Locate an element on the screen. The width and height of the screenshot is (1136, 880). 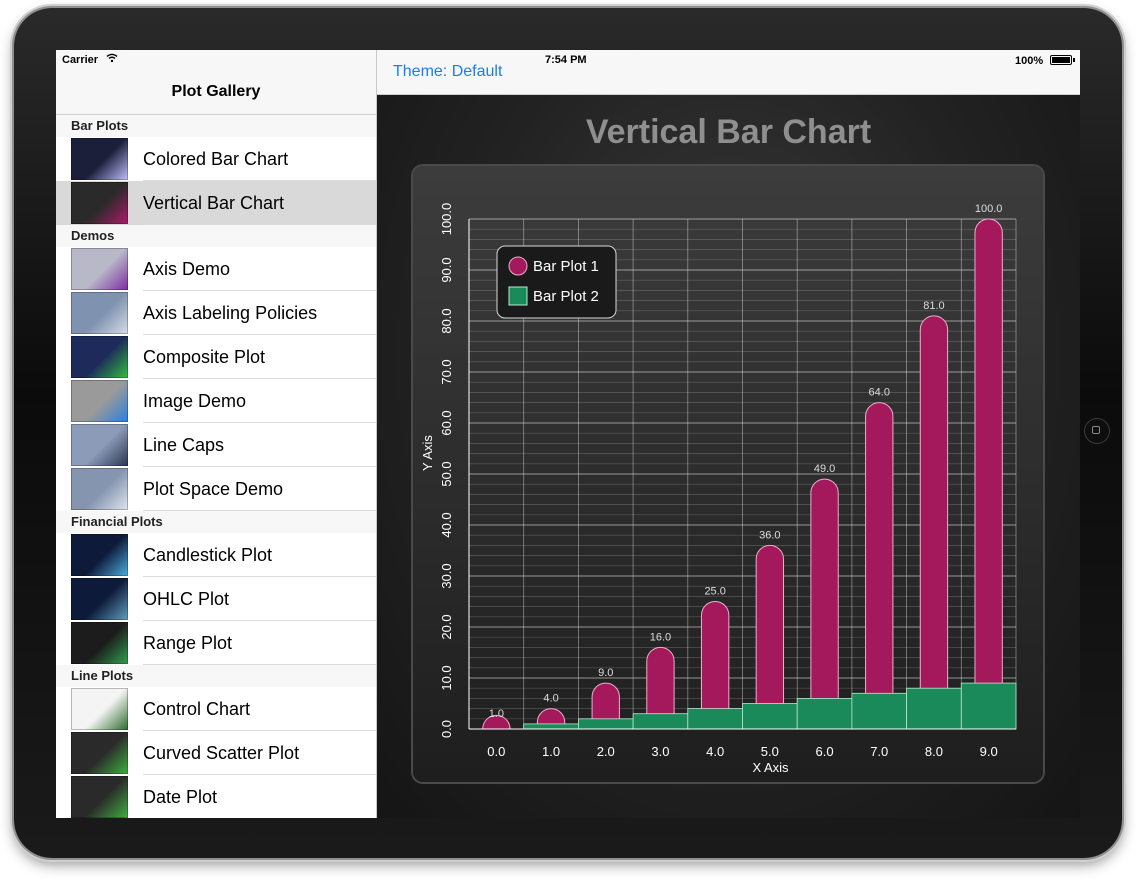
list-item-label: Plot Space Demo is located at coordinates (213, 489).